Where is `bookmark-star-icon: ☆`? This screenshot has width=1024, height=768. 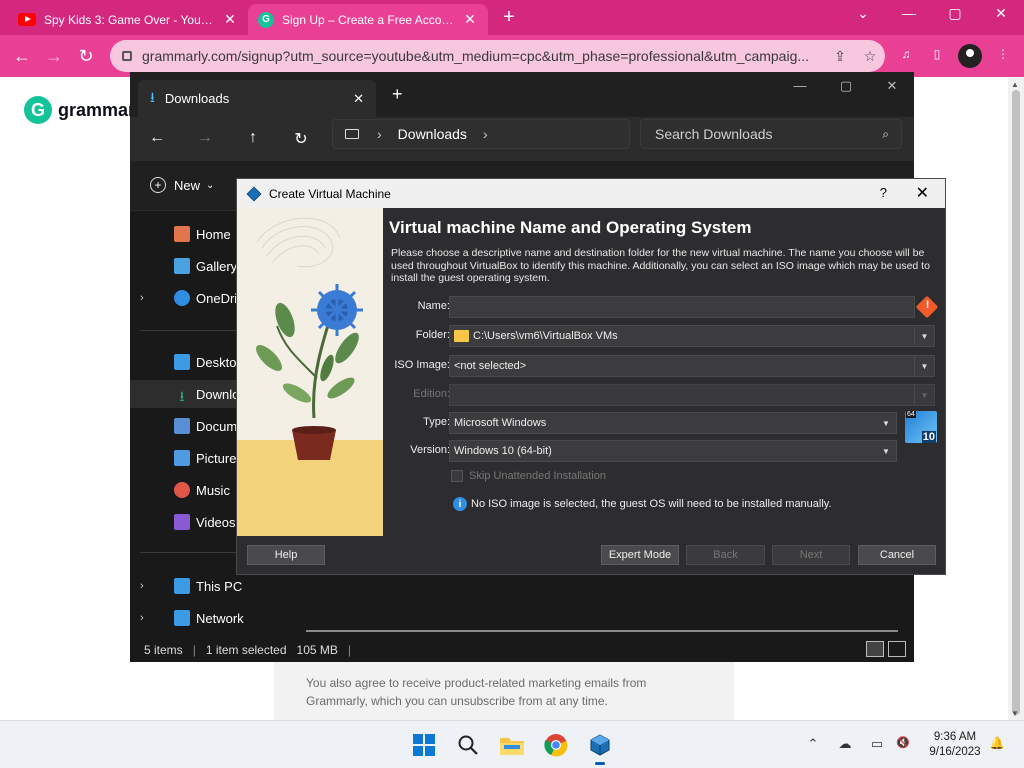
bookmark-star-icon: ☆ is located at coordinates (870, 56).